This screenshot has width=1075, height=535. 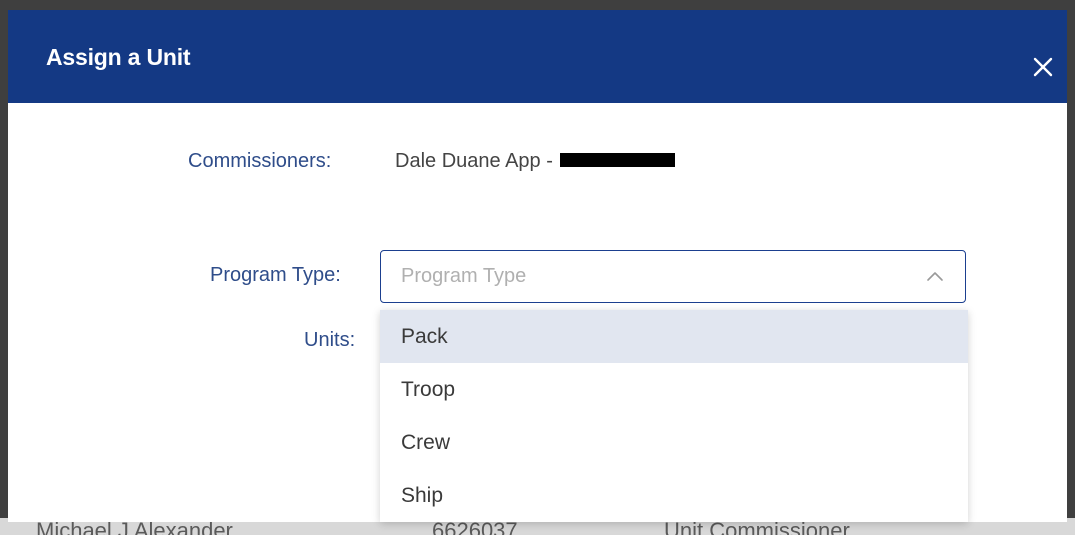 What do you see at coordinates (273, 275) in the screenshot?
I see `program-type-label-text: Program Type` at bounding box center [273, 275].